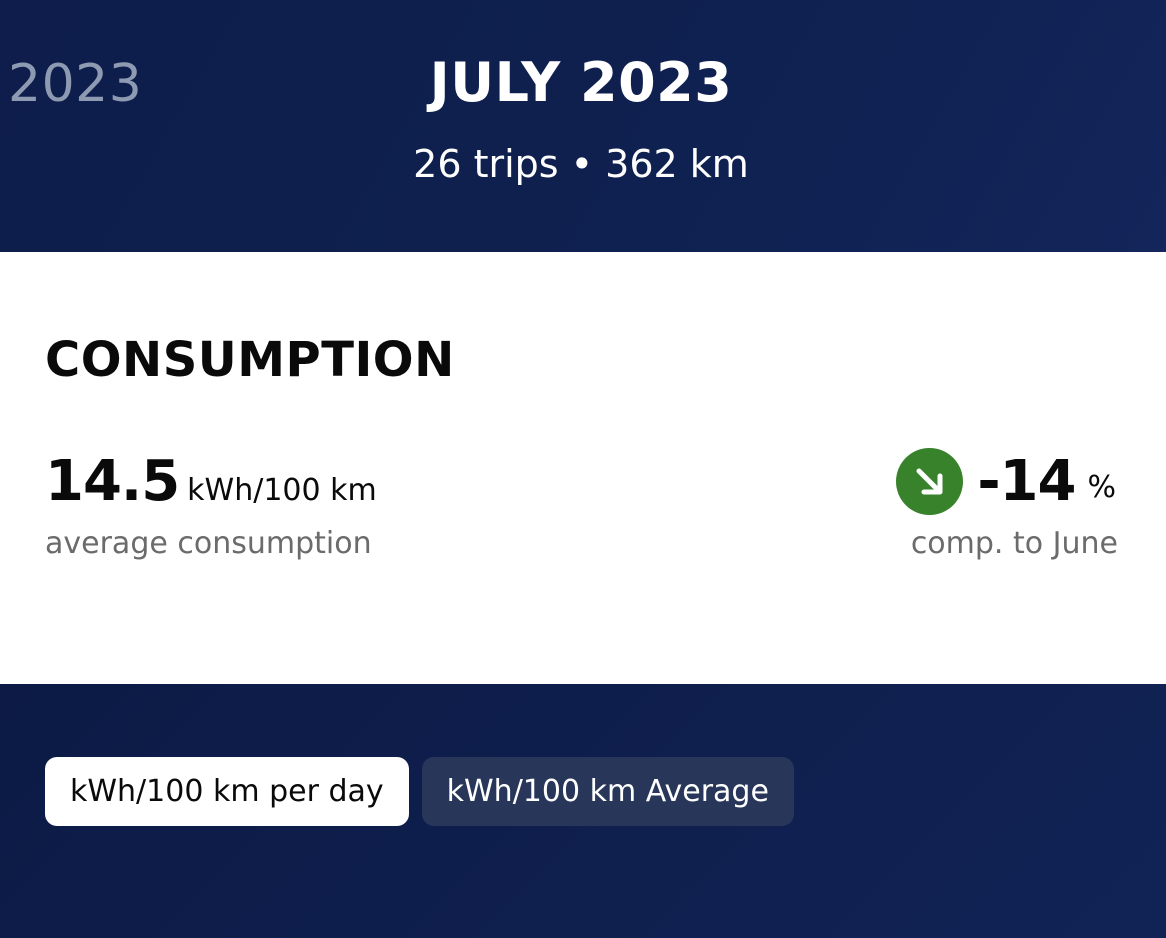 The height and width of the screenshot is (938, 1166). Describe the element at coordinates (607, 791) in the screenshot. I see `toggle-average: kWh/100 km Average` at that location.